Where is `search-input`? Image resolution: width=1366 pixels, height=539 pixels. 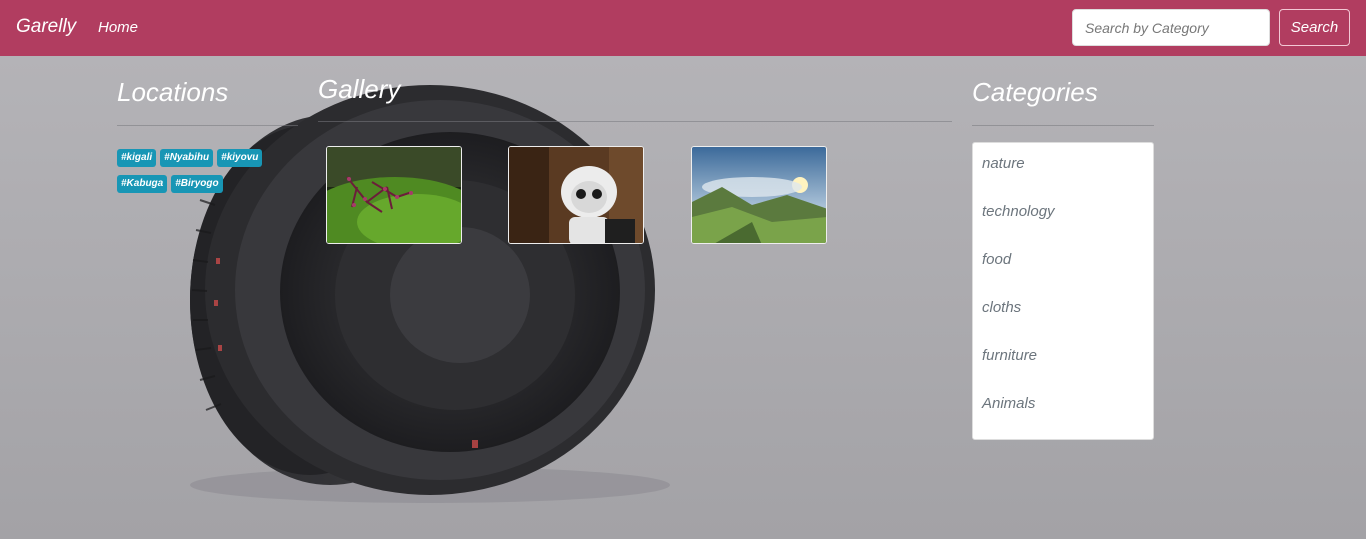 search-input is located at coordinates (1171, 27).